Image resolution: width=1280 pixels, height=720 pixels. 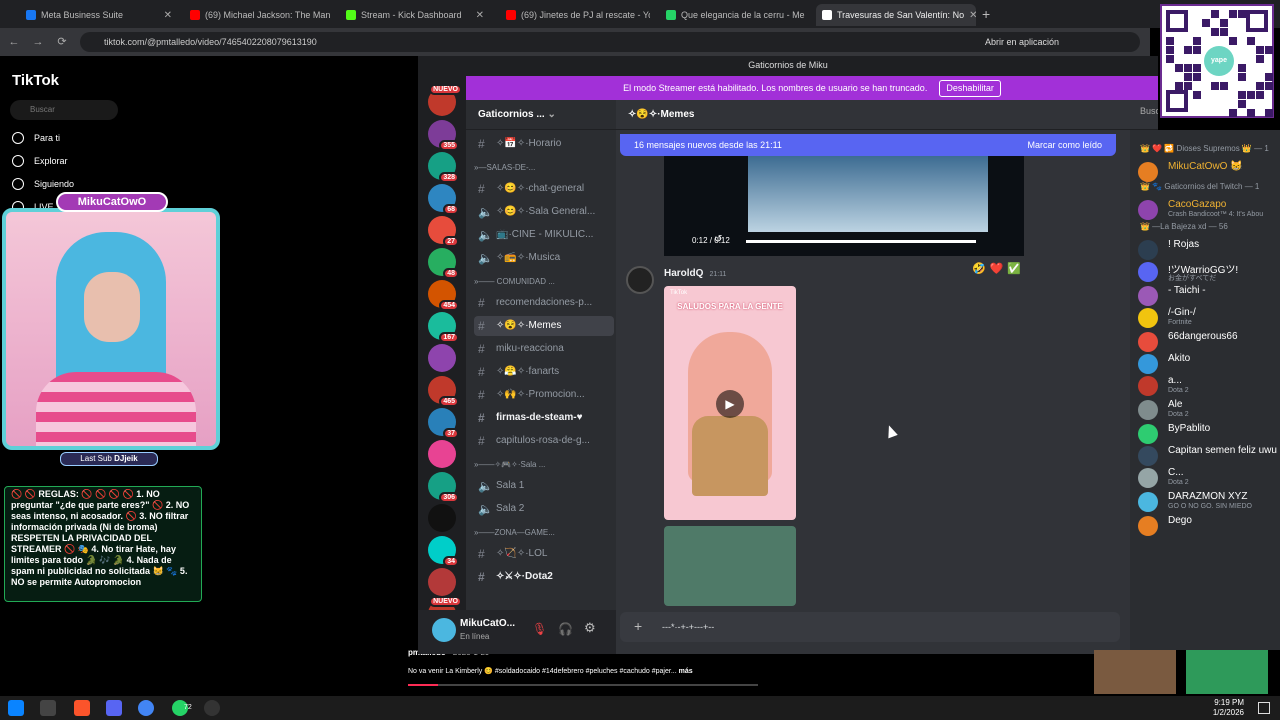 I want to click on text-channel: # ✧😵✧·Memes, so click(x=544, y=326).